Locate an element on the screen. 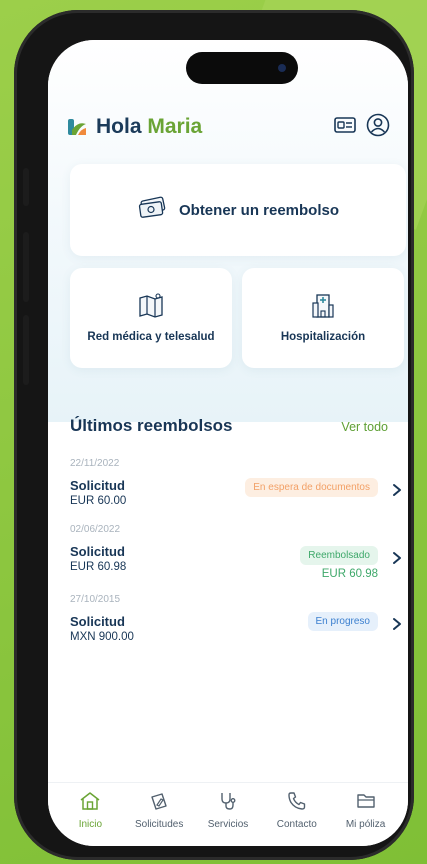 The width and height of the screenshot is (427, 864). home-icon is located at coordinates (90, 803).